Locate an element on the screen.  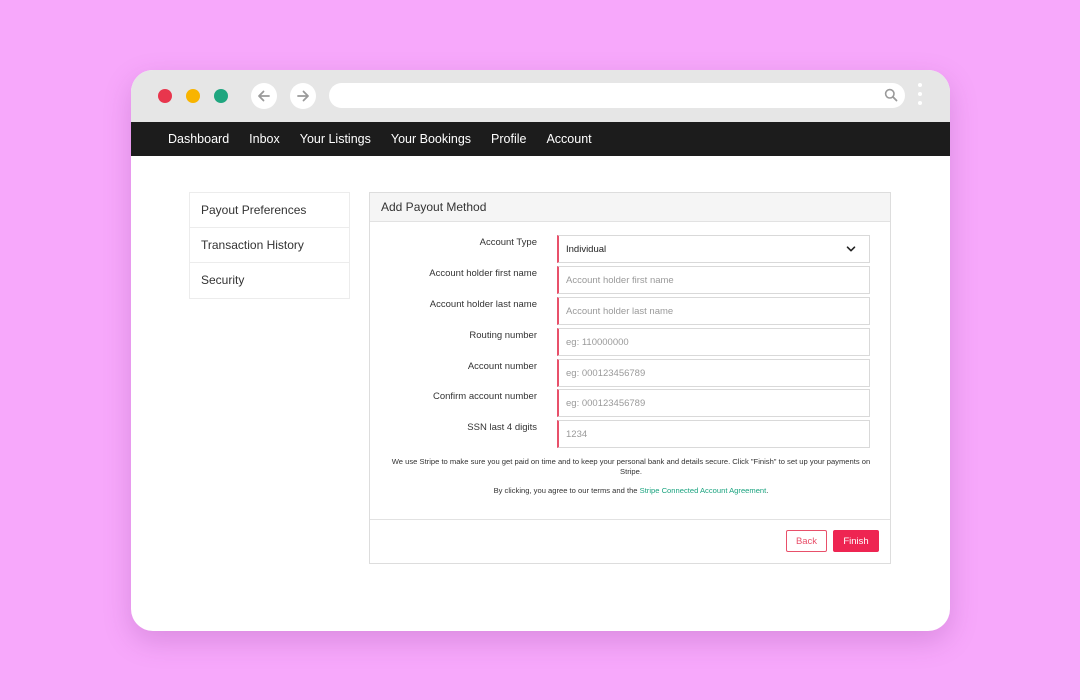
sidebar-item-payout-preferences: Payout Preferences is located at coordinates (269, 210).